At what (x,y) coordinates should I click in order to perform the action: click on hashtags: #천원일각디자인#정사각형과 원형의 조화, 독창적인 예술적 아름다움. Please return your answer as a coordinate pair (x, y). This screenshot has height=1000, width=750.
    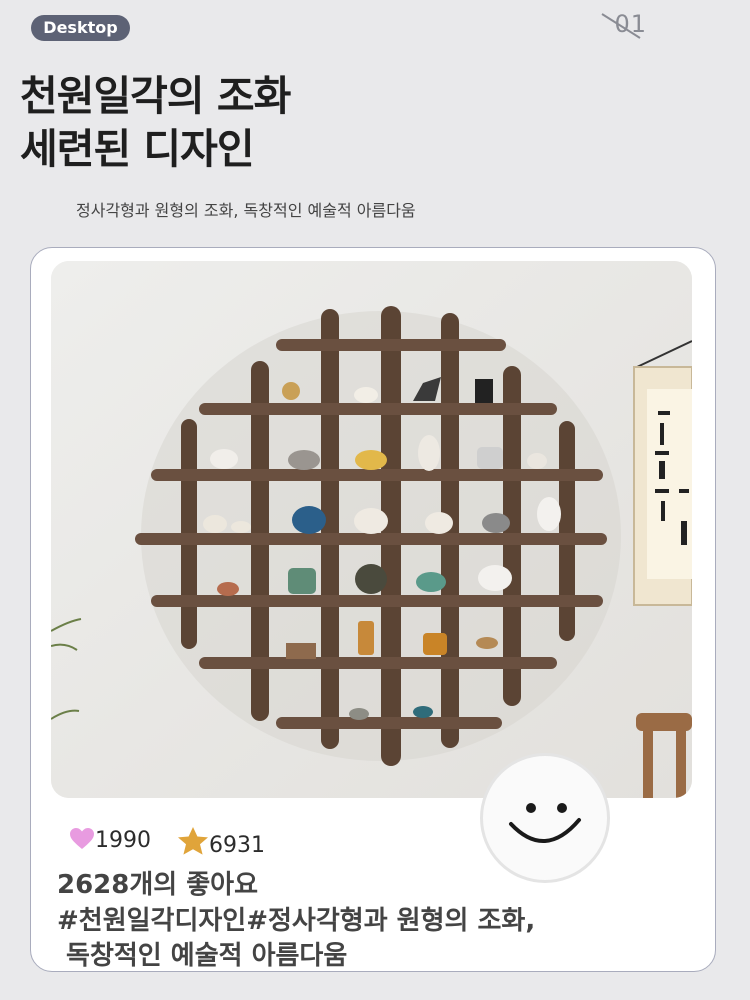
    Looking at the image, I should click on (377, 939).